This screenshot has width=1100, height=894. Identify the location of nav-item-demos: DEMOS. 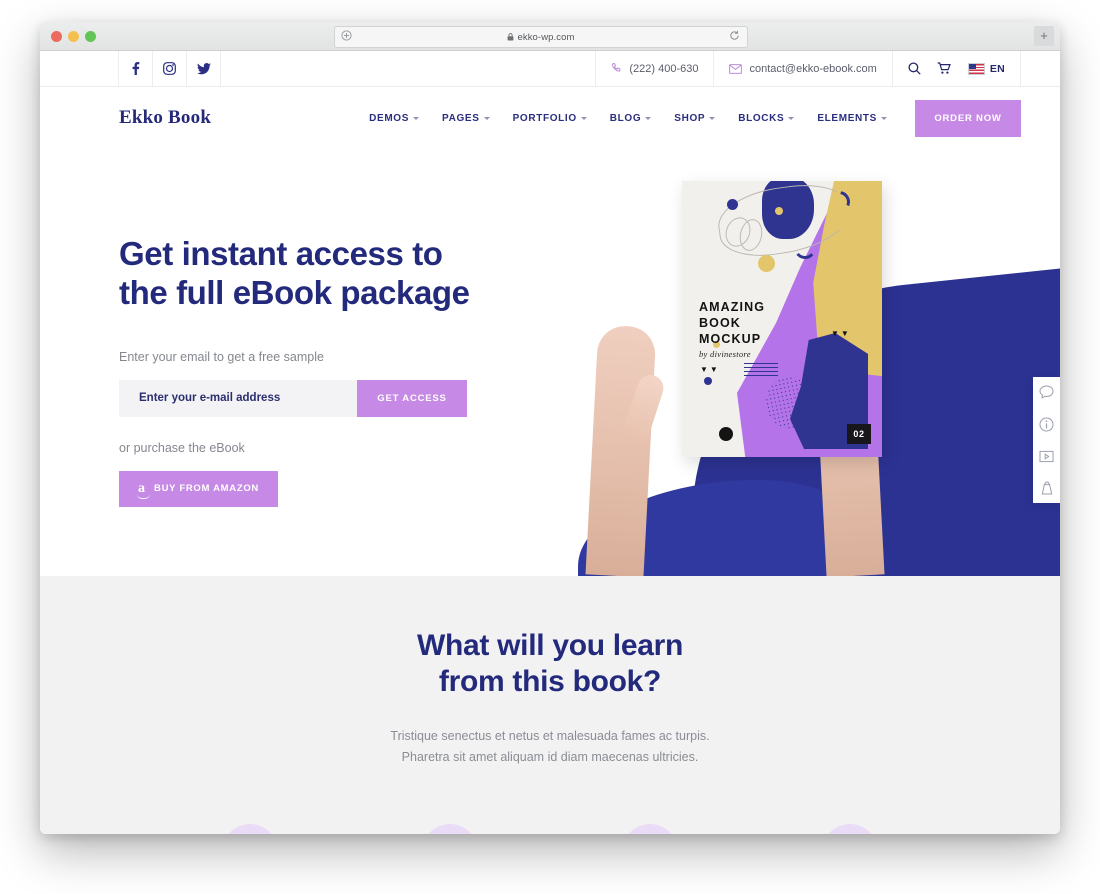
(394, 118).